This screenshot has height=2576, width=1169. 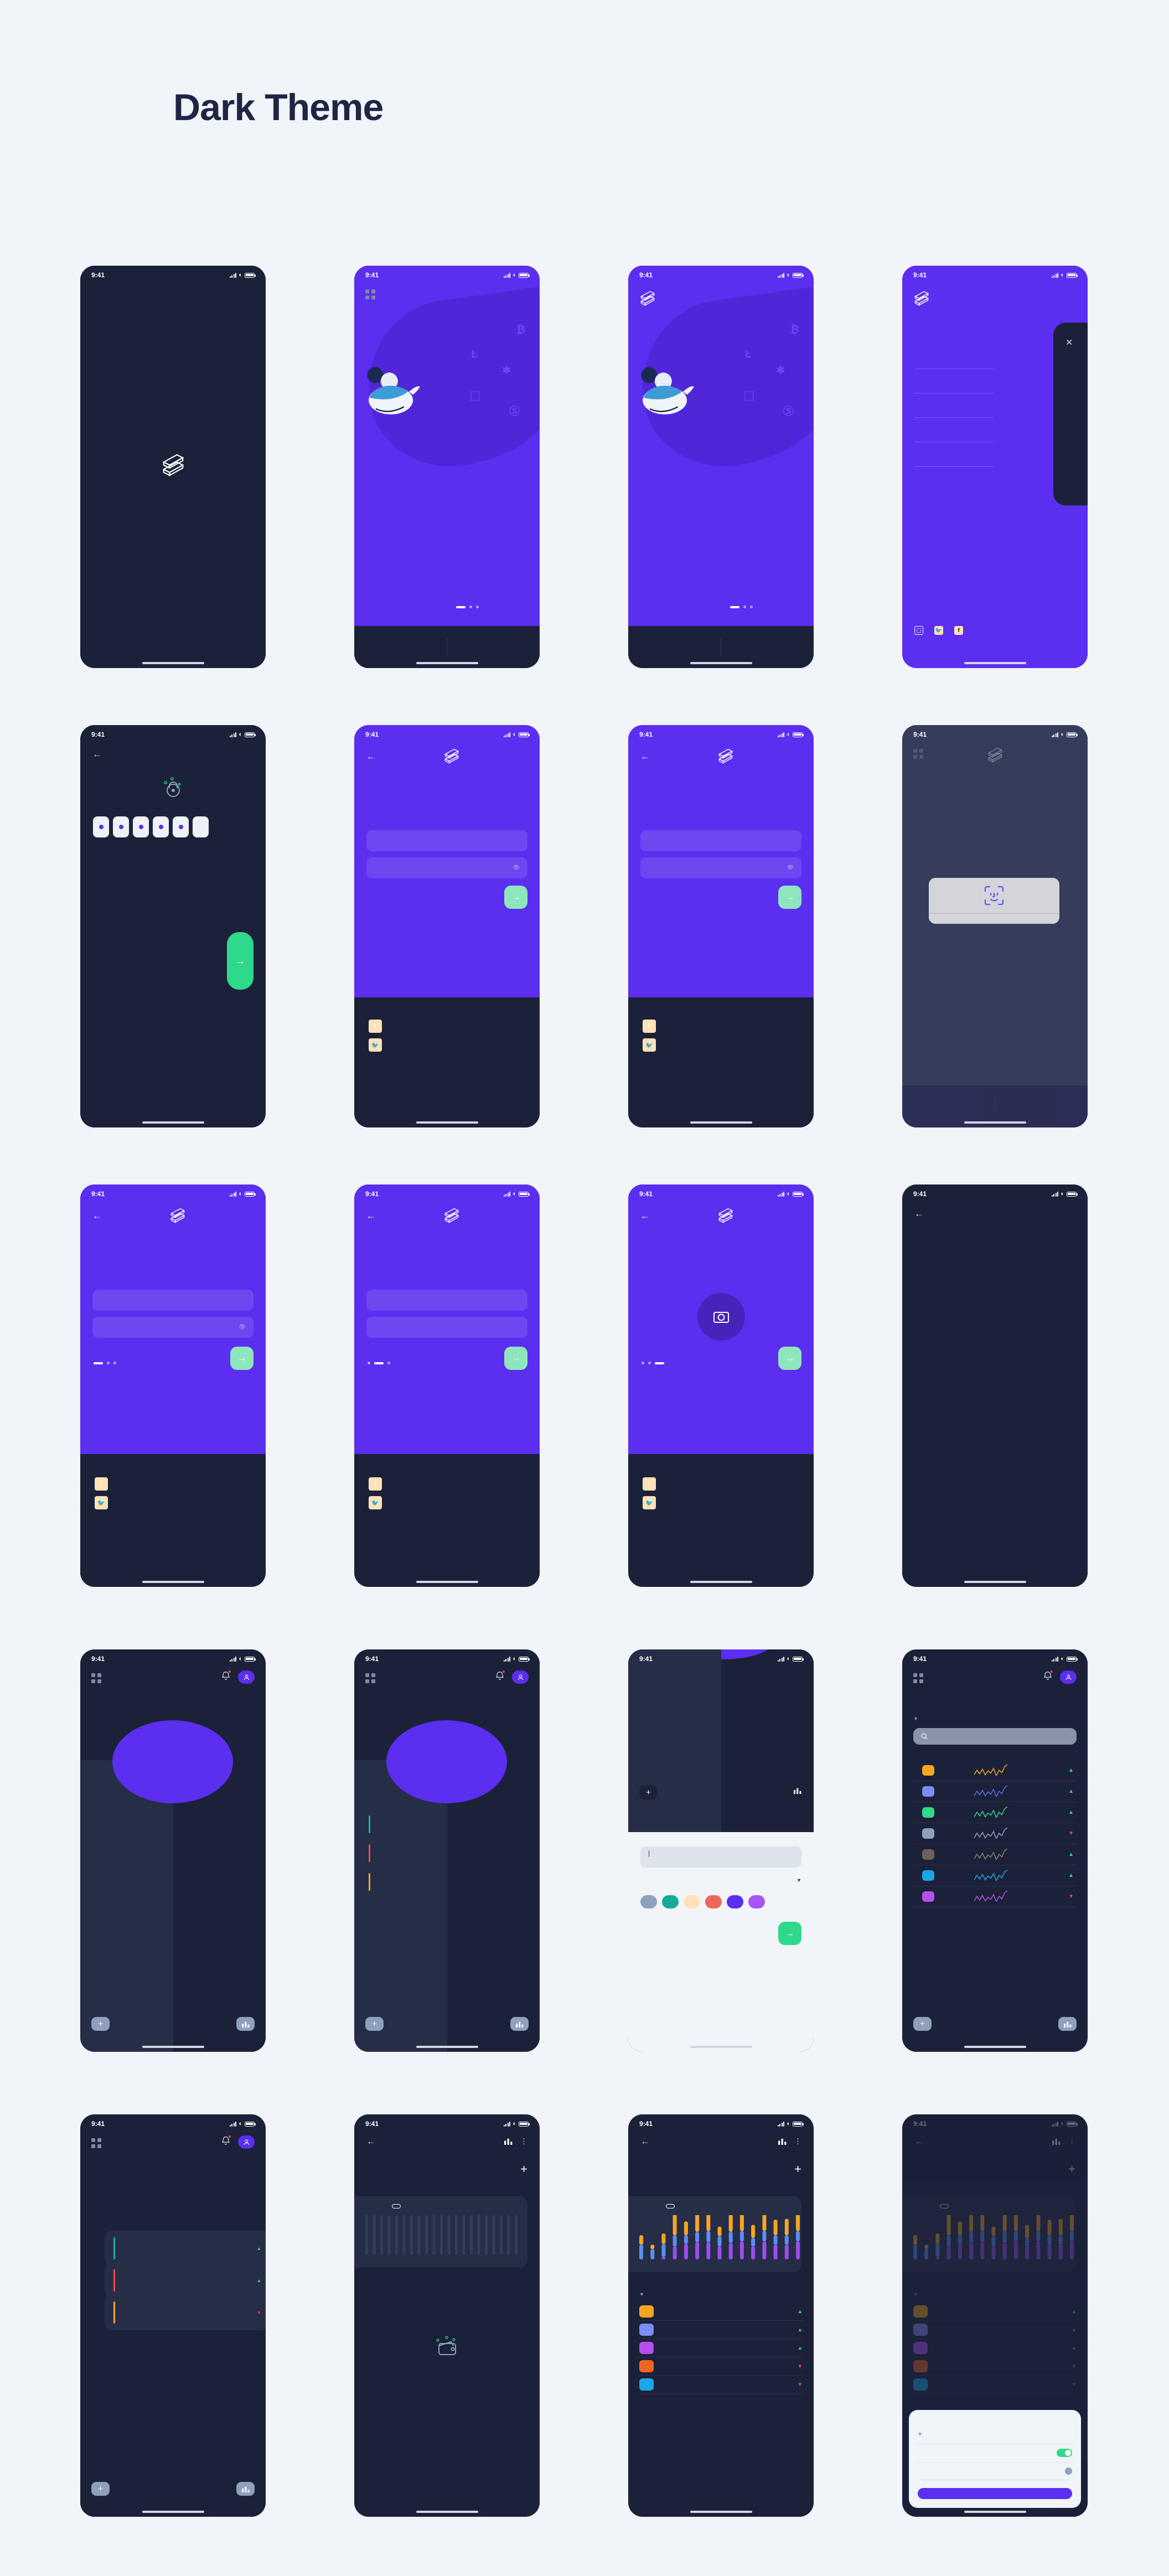 What do you see at coordinates (918, 630) in the screenshot?
I see `instagram-icon: ▢` at bounding box center [918, 630].